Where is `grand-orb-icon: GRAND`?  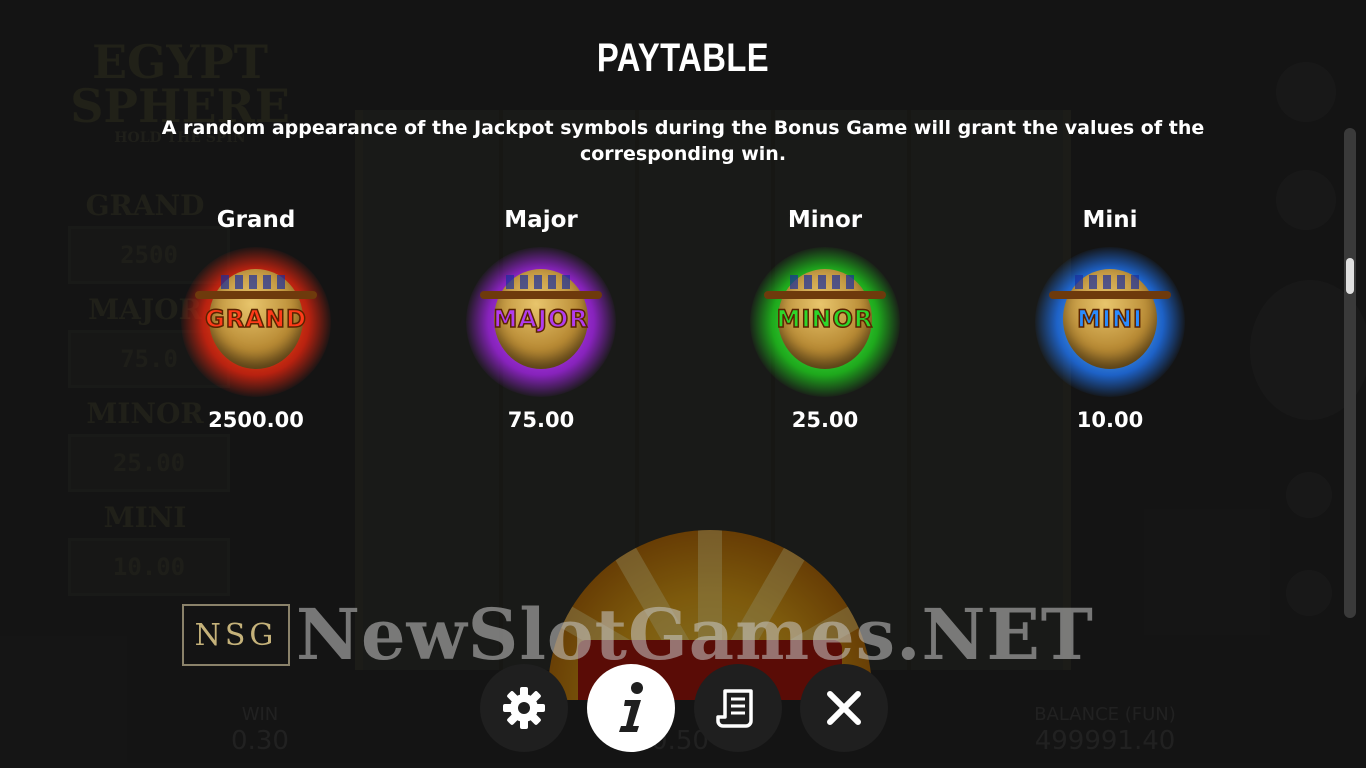 grand-orb-icon: GRAND is located at coordinates (256, 322).